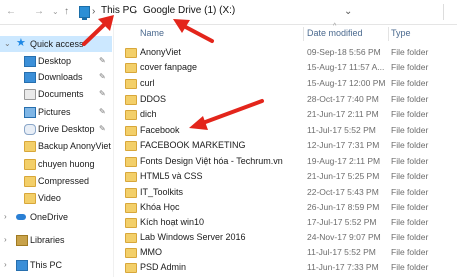  What do you see at coordinates (98, 30) in the screenshot?
I see `red-arrow-this-pc` at bounding box center [98, 30].